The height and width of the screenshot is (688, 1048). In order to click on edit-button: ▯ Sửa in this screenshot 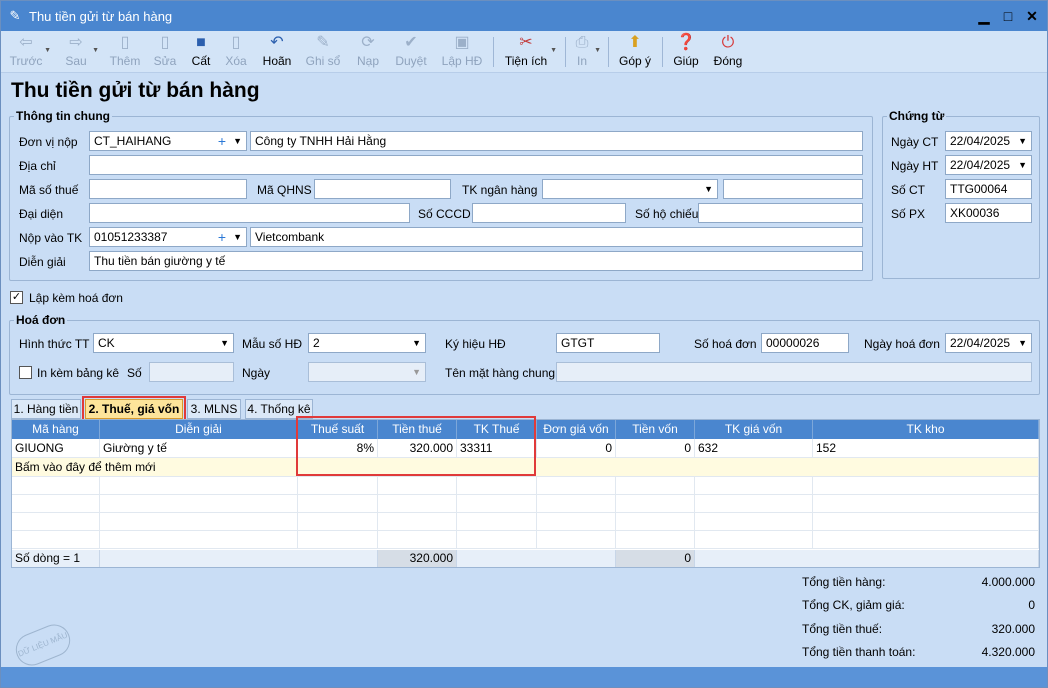, I will do `click(165, 52)`.